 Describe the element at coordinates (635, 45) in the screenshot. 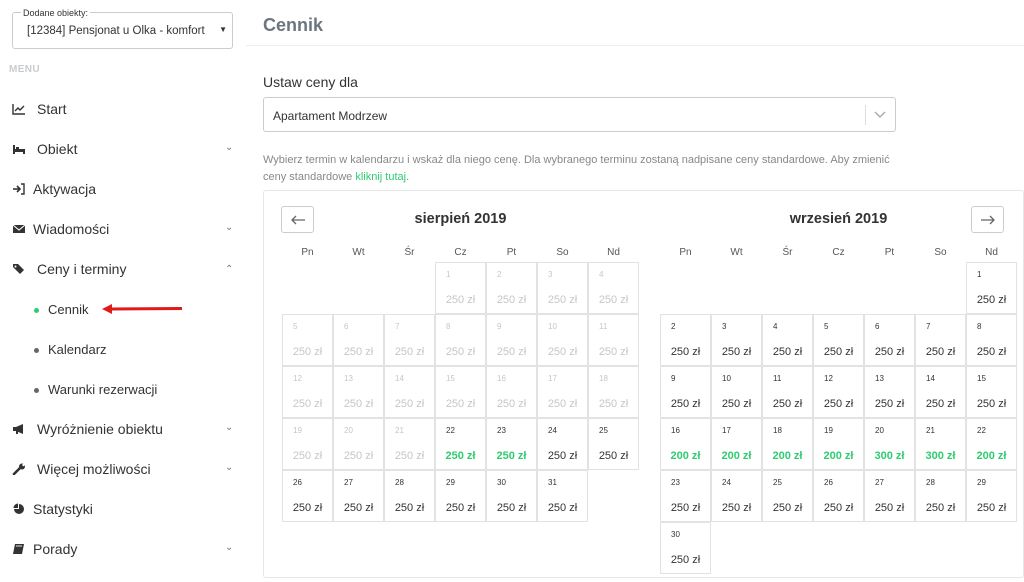

I see `title-divider` at that location.